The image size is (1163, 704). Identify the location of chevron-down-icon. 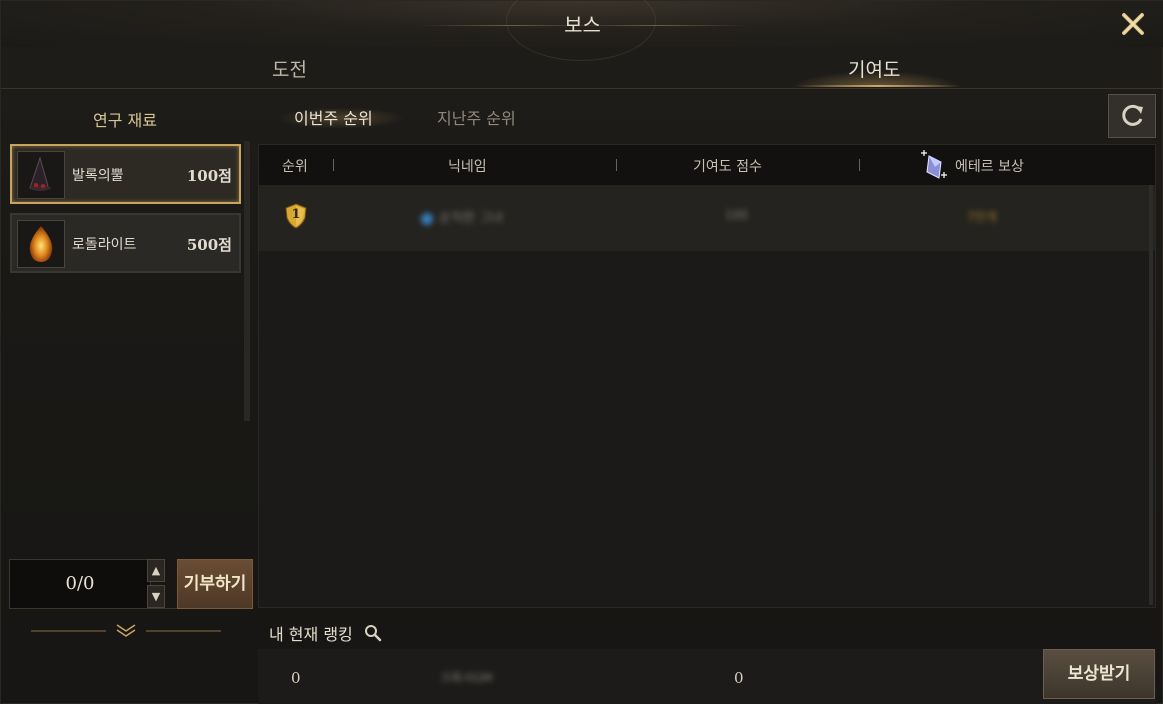
(126, 631).